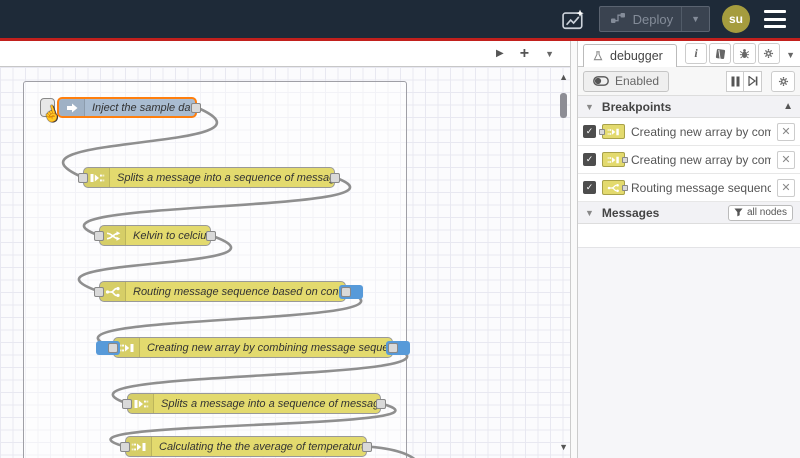 This screenshot has height=458, width=800. What do you see at coordinates (563, 447) in the screenshot?
I see `scroll-down-arrow: ▼` at bounding box center [563, 447].